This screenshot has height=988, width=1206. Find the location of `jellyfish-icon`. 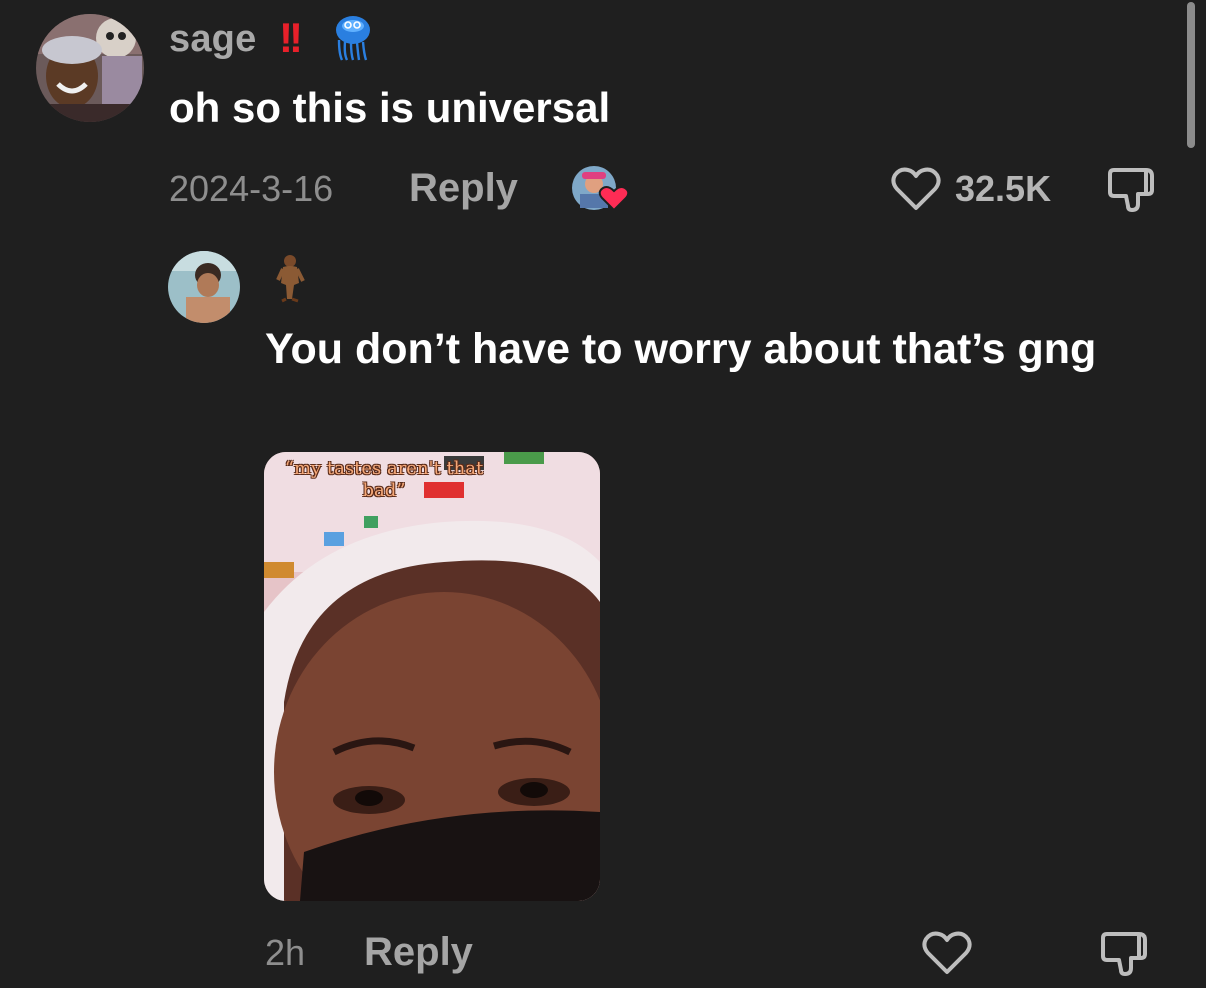

jellyfish-icon is located at coordinates (353, 40).